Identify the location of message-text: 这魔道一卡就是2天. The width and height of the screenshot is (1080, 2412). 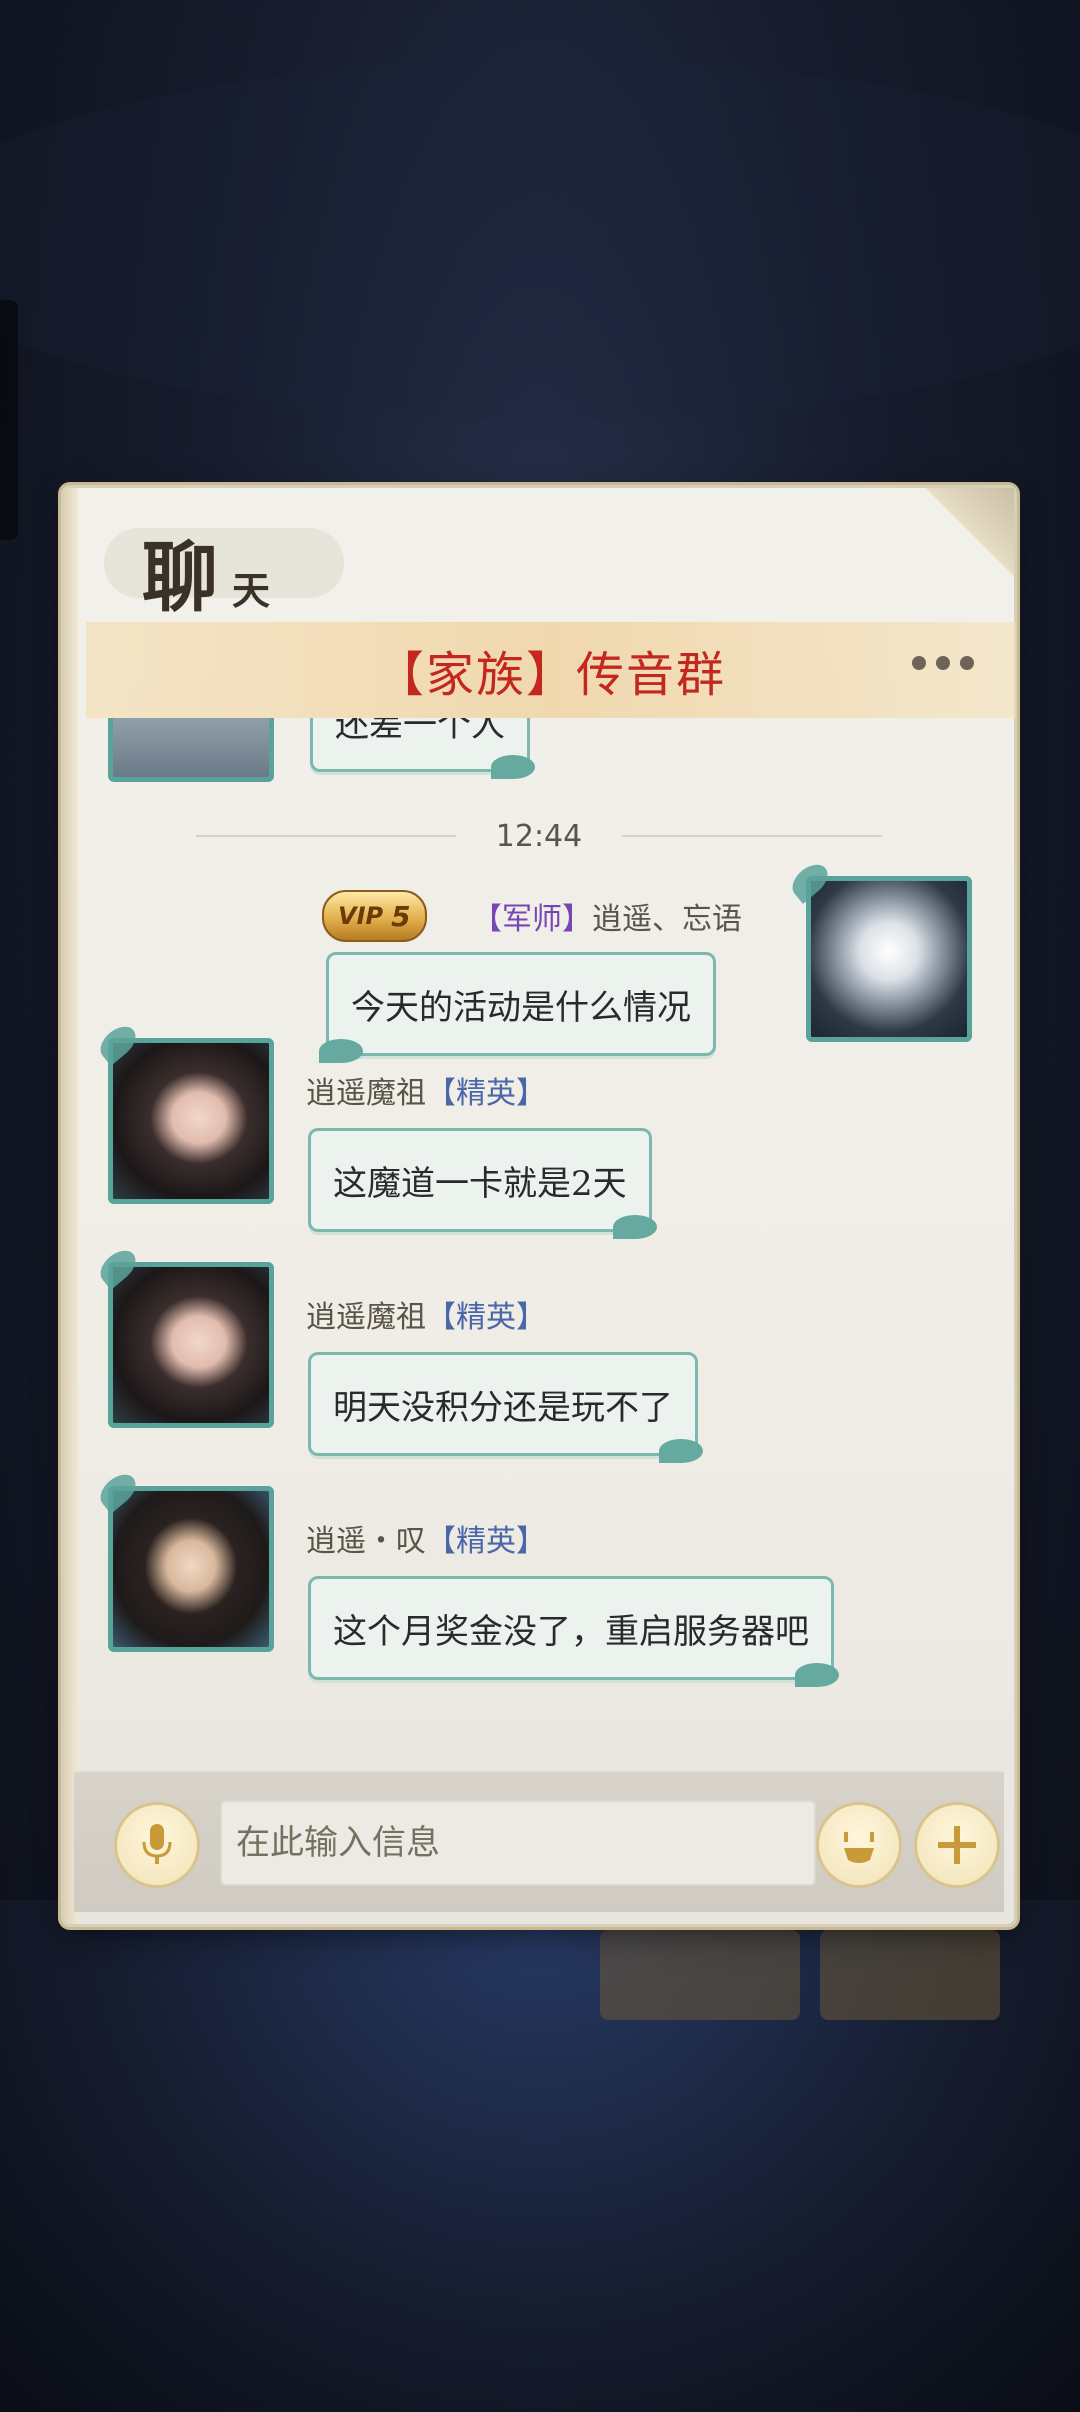
(480, 1183).